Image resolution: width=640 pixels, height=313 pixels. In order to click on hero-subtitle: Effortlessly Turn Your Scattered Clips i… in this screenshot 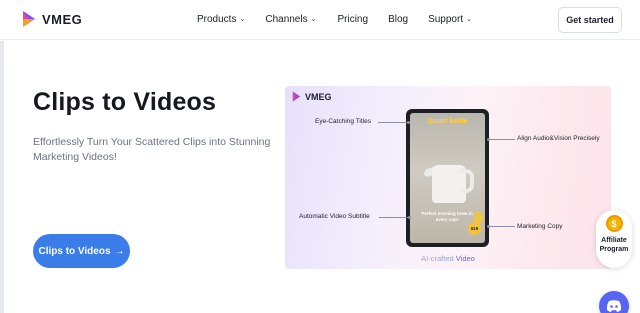, I will do `click(152, 149)`.